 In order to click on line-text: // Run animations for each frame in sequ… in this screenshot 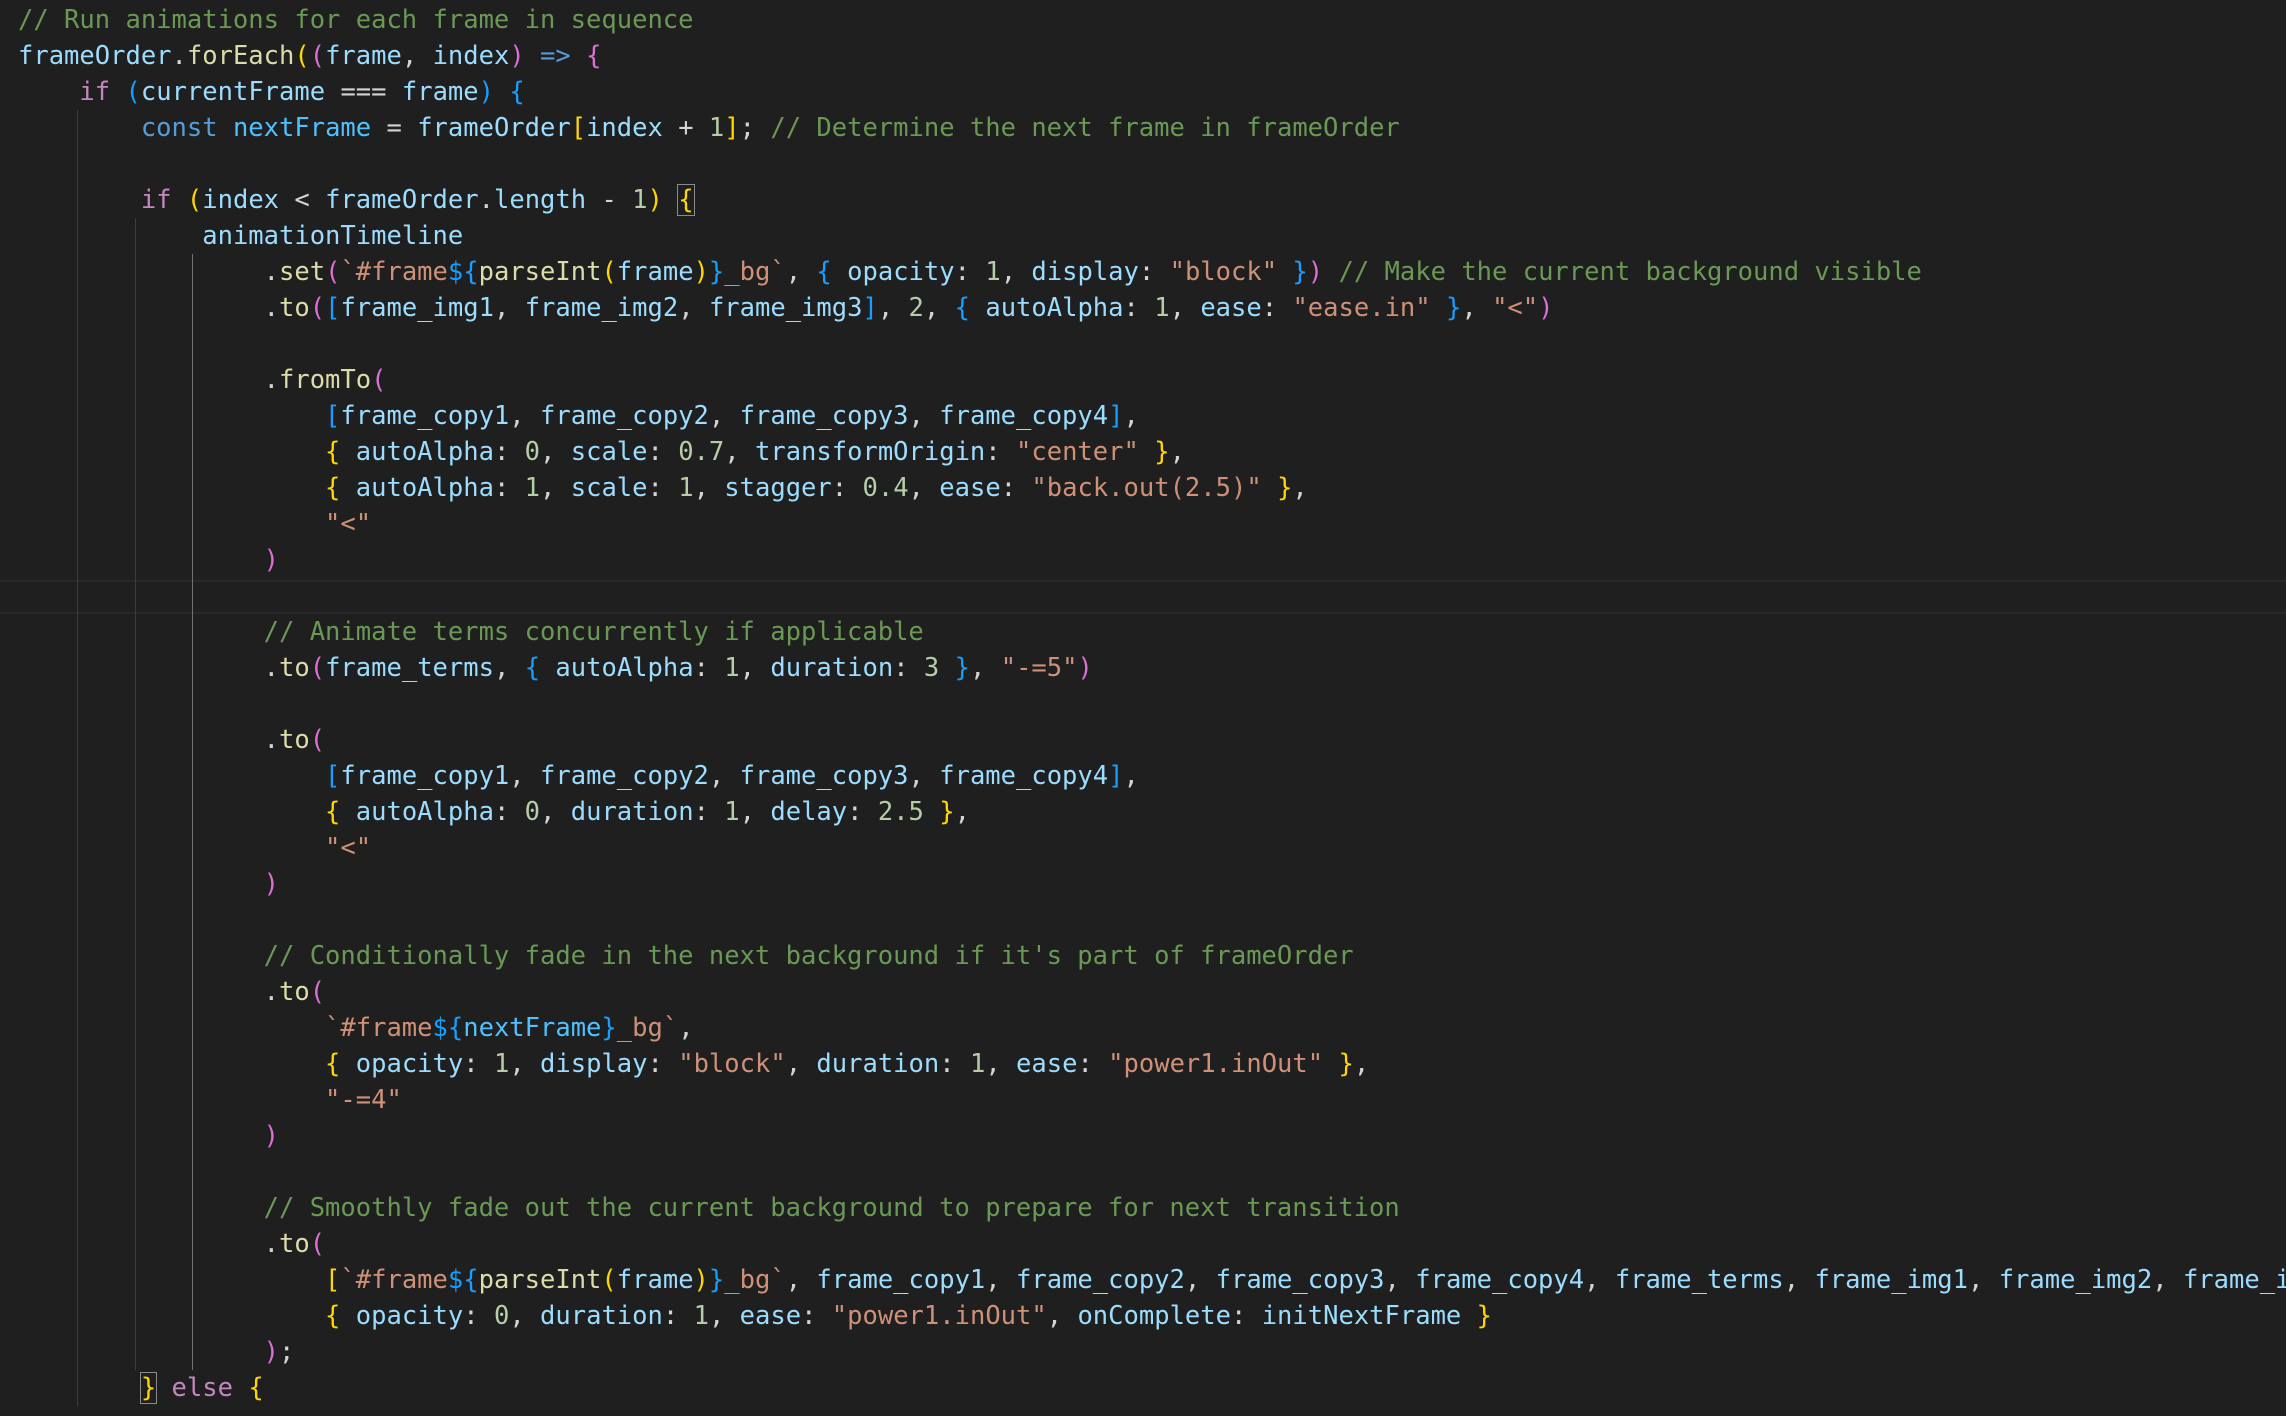, I will do `click(356, 20)`.